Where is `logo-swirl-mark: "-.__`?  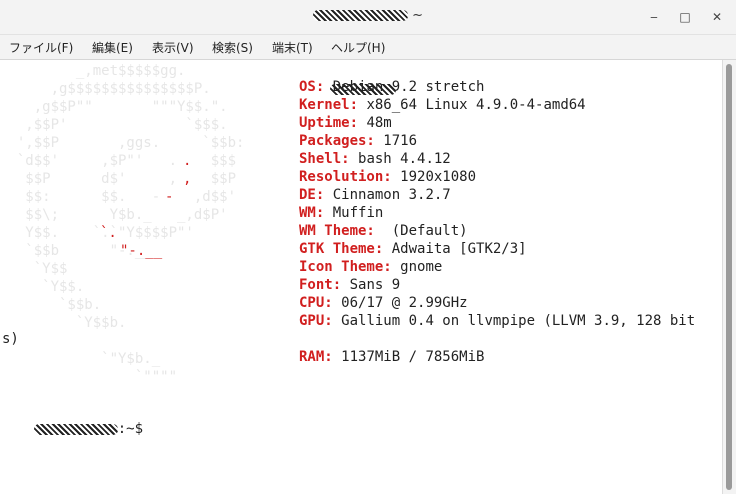
logo-swirl-mark: "-.__ is located at coordinates (141, 251).